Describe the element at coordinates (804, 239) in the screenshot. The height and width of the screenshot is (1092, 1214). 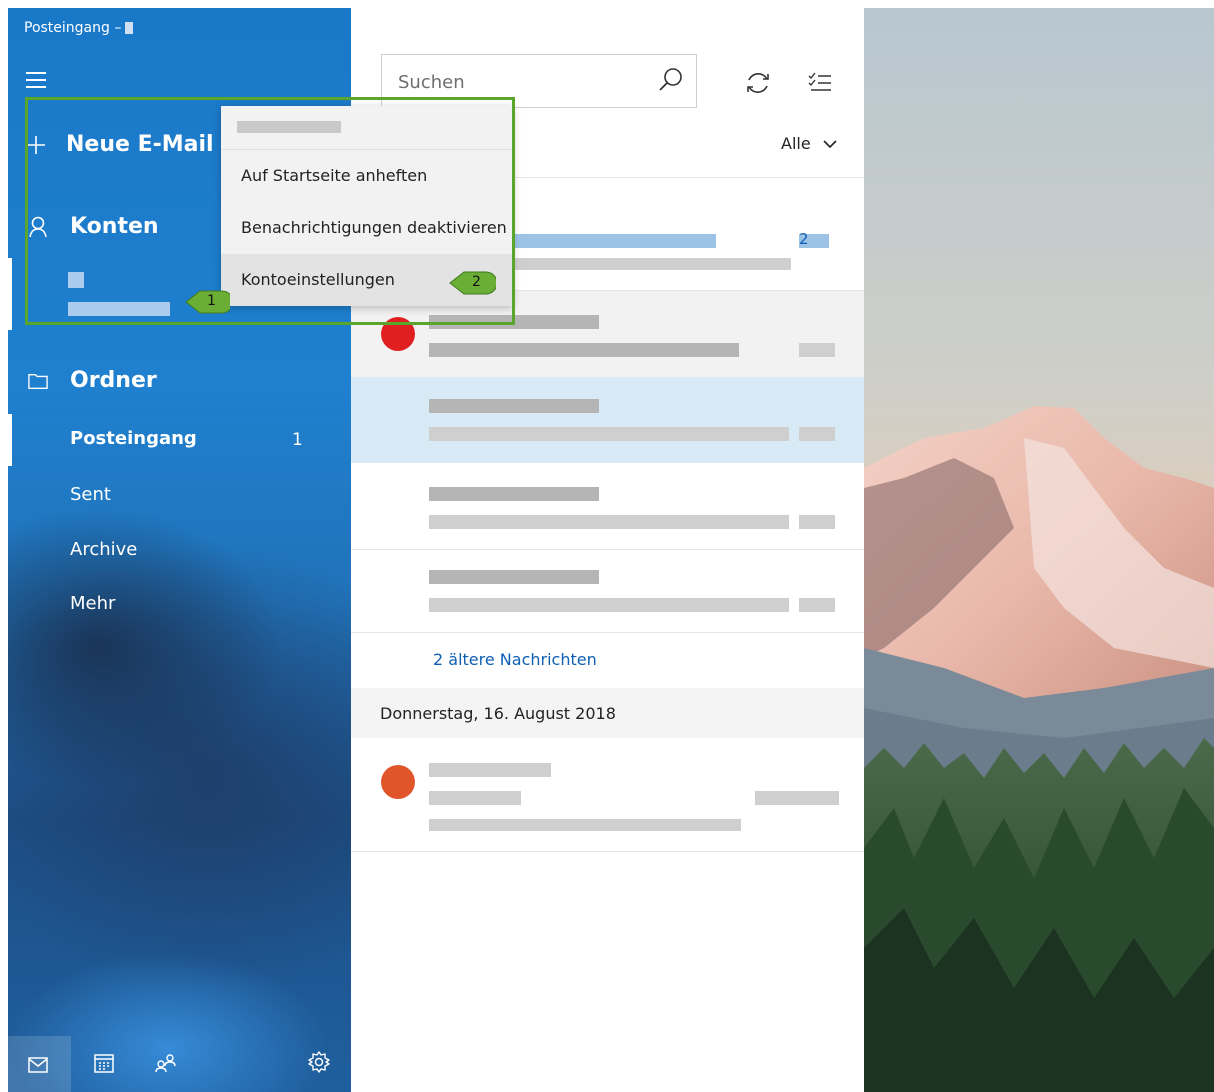
I see `thread-count: 2` at that location.